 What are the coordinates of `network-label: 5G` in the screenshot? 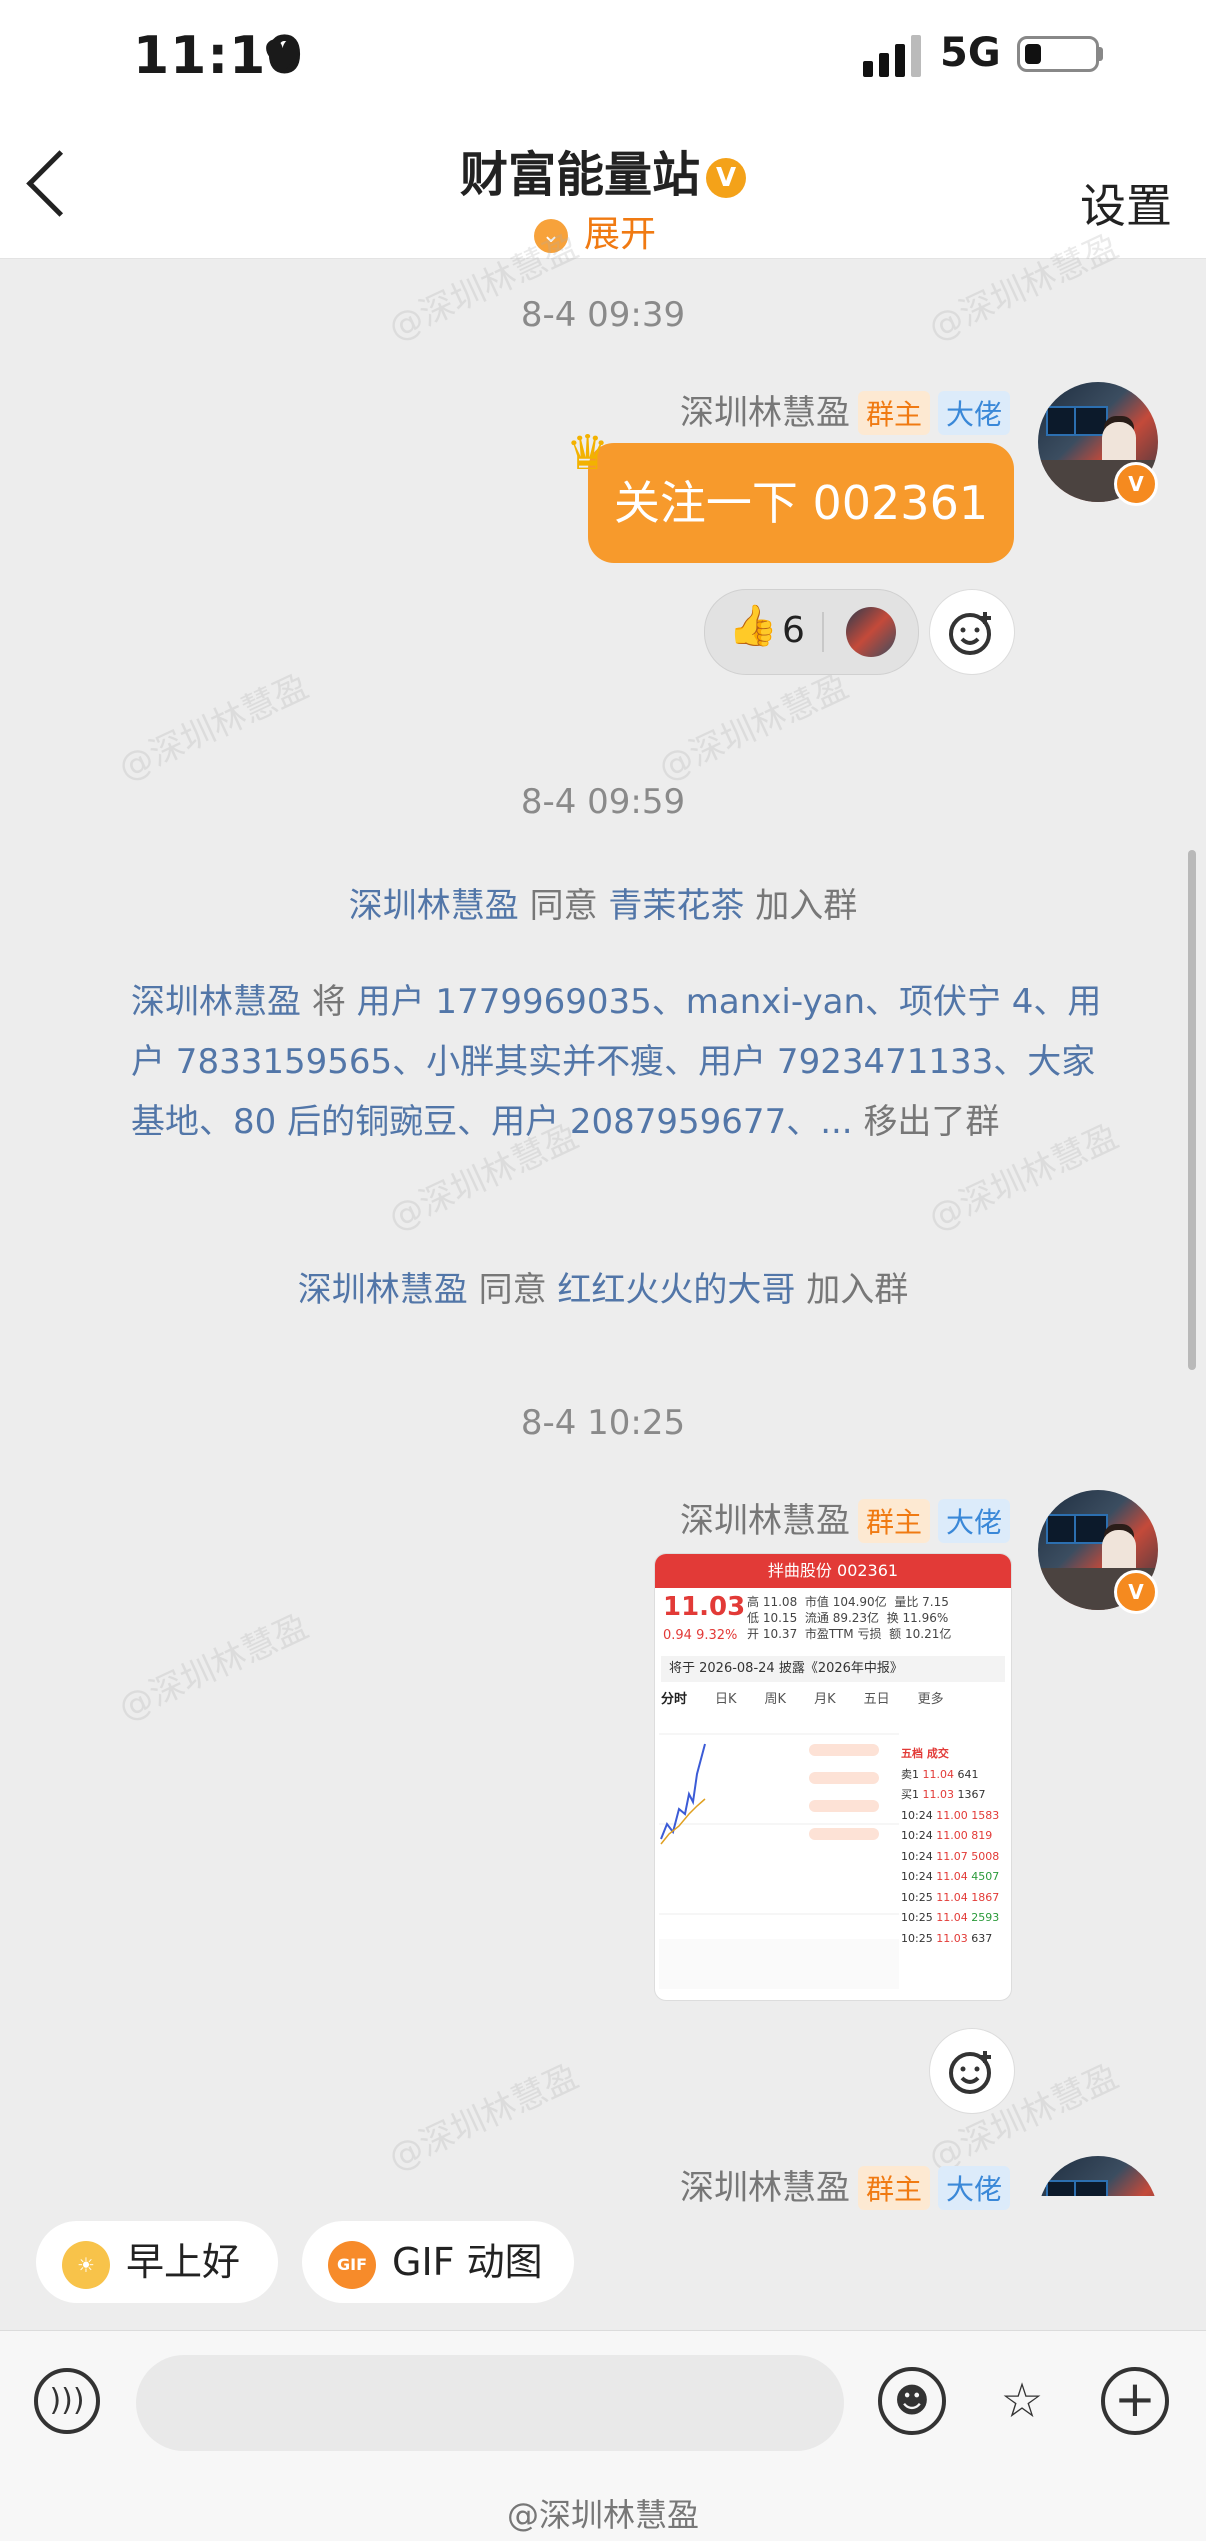 It's located at (970, 53).